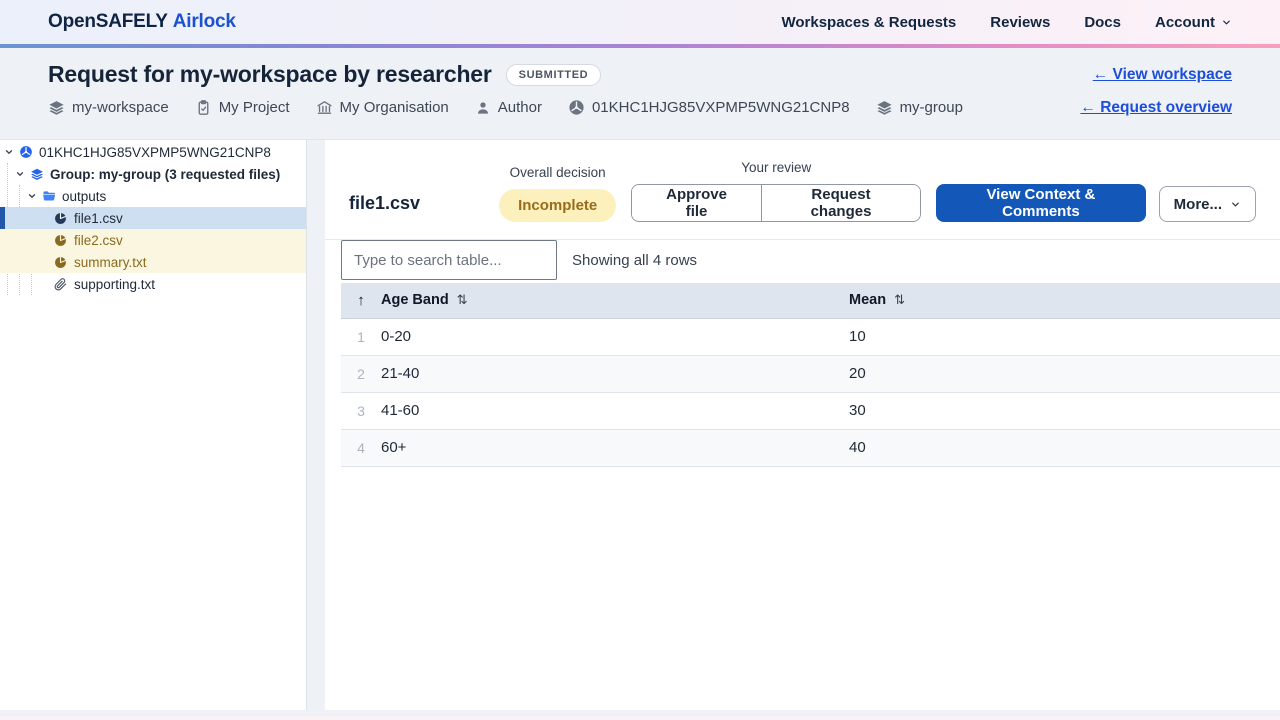  Describe the element at coordinates (115, 284) in the screenshot. I see `tree-node-label: supporting.txt` at that location.